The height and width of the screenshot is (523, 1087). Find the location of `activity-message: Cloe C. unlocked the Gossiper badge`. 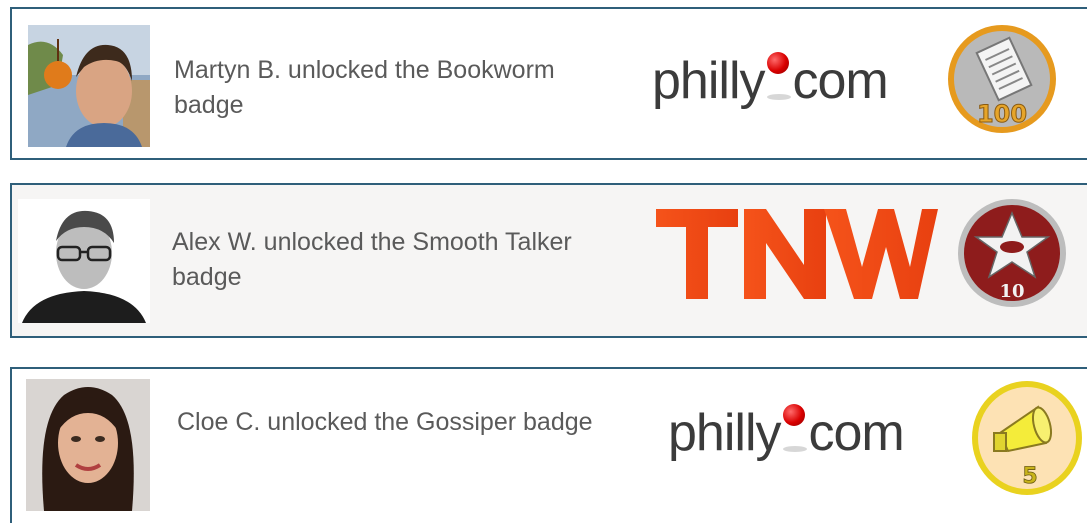

activity-message: Cloe C. unlocked the Gossiper badge is located at coordinates (385, 422).